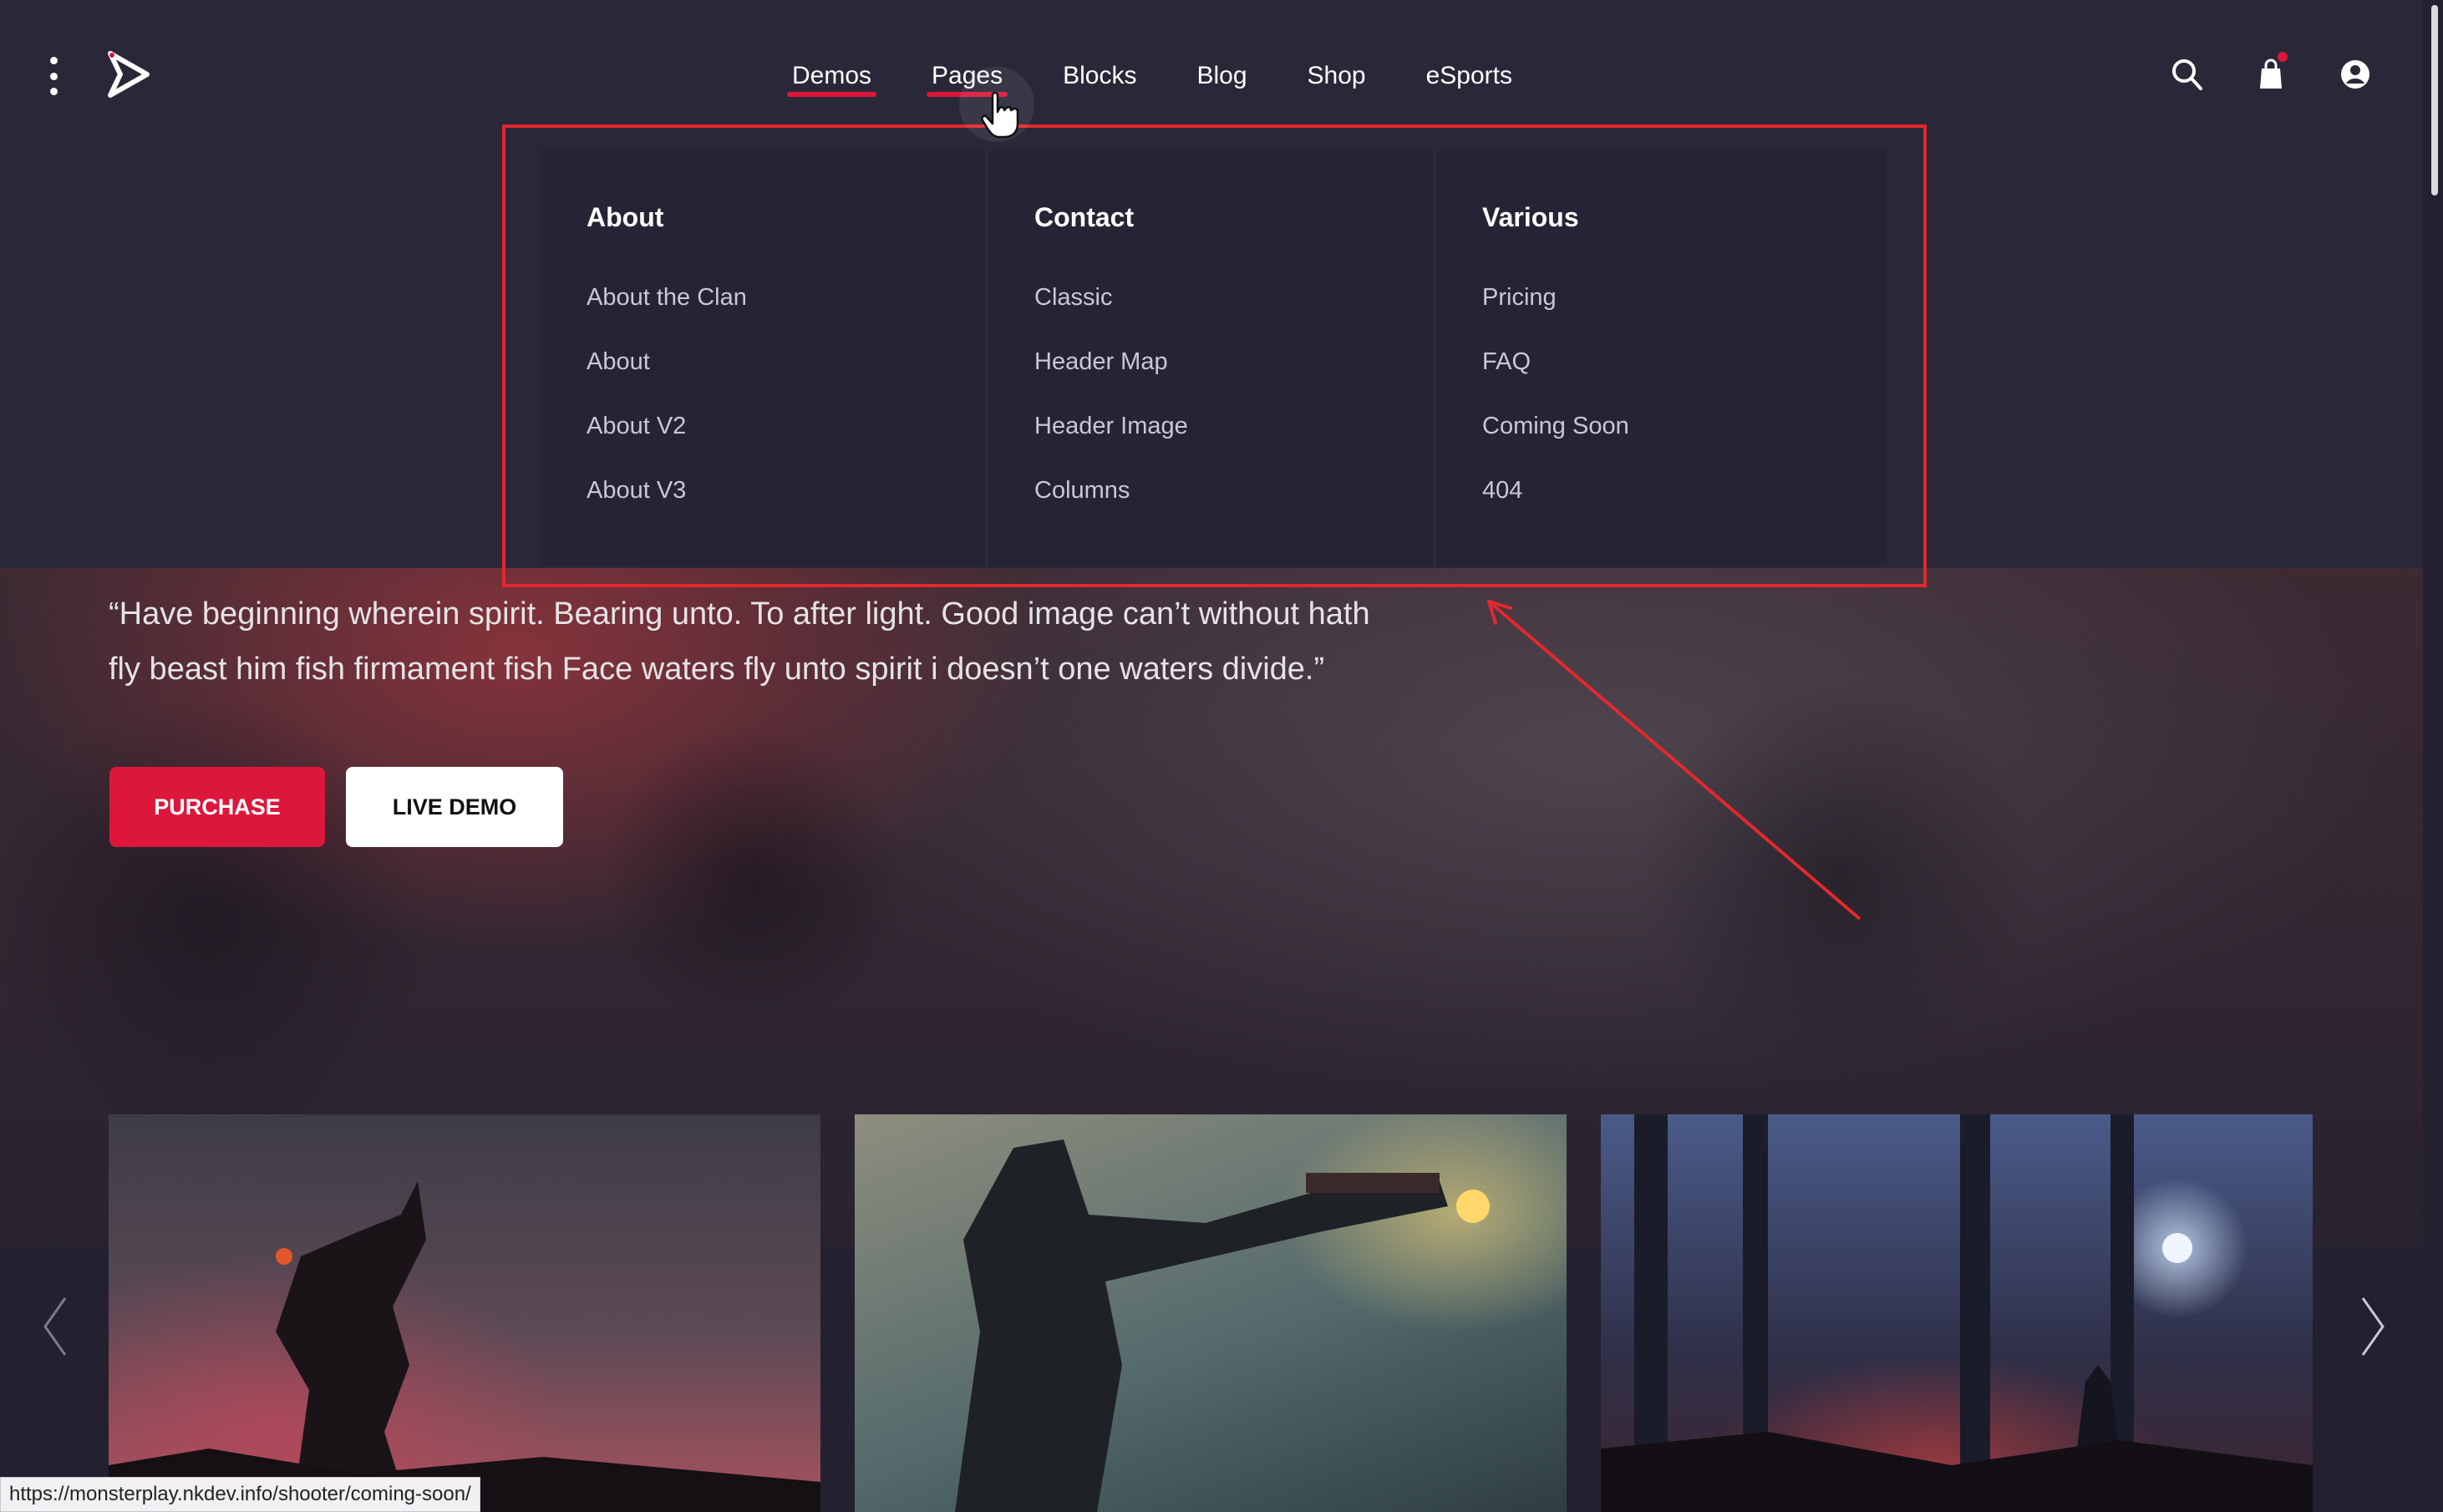 The image size is (2443, 1512). I want to click on page-scrollbar, so click(2433, 756).